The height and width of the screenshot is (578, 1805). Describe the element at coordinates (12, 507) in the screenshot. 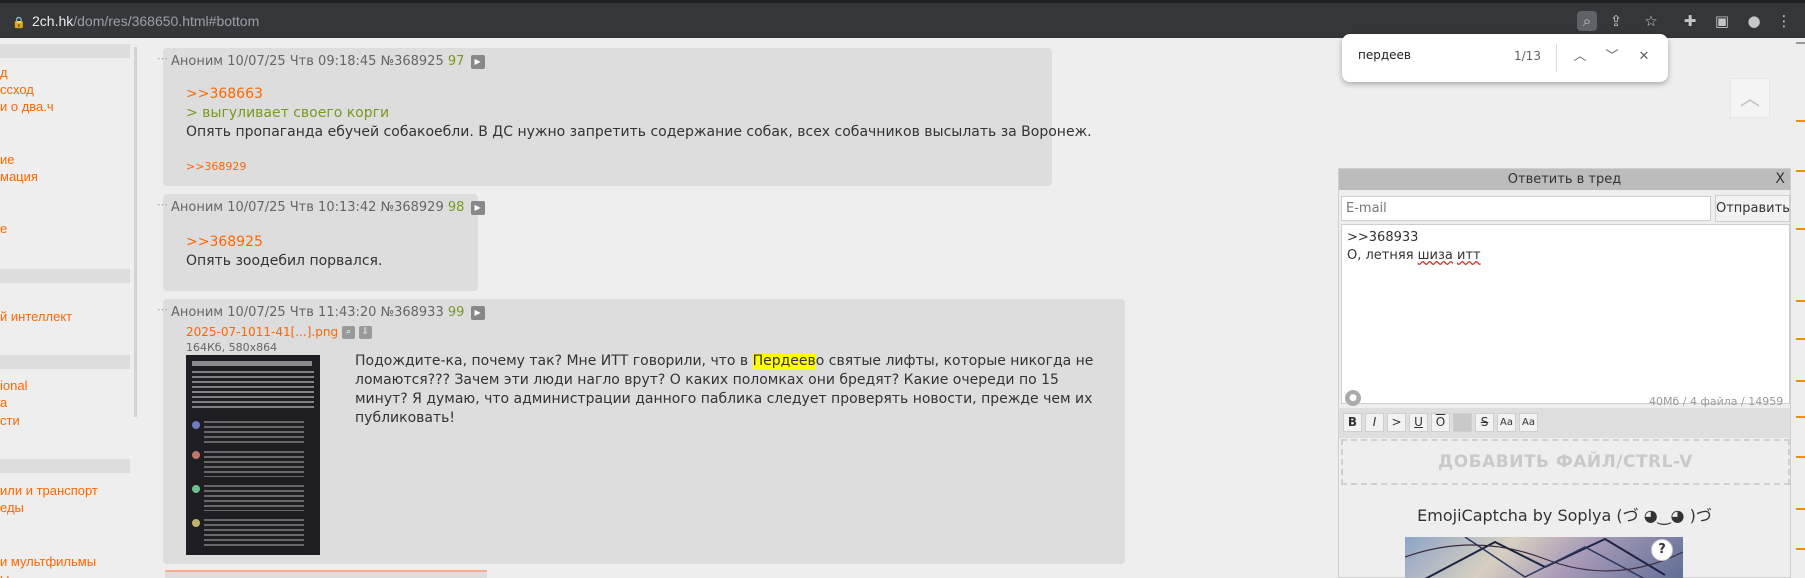

I see `sidebar-link: еды` at that location.